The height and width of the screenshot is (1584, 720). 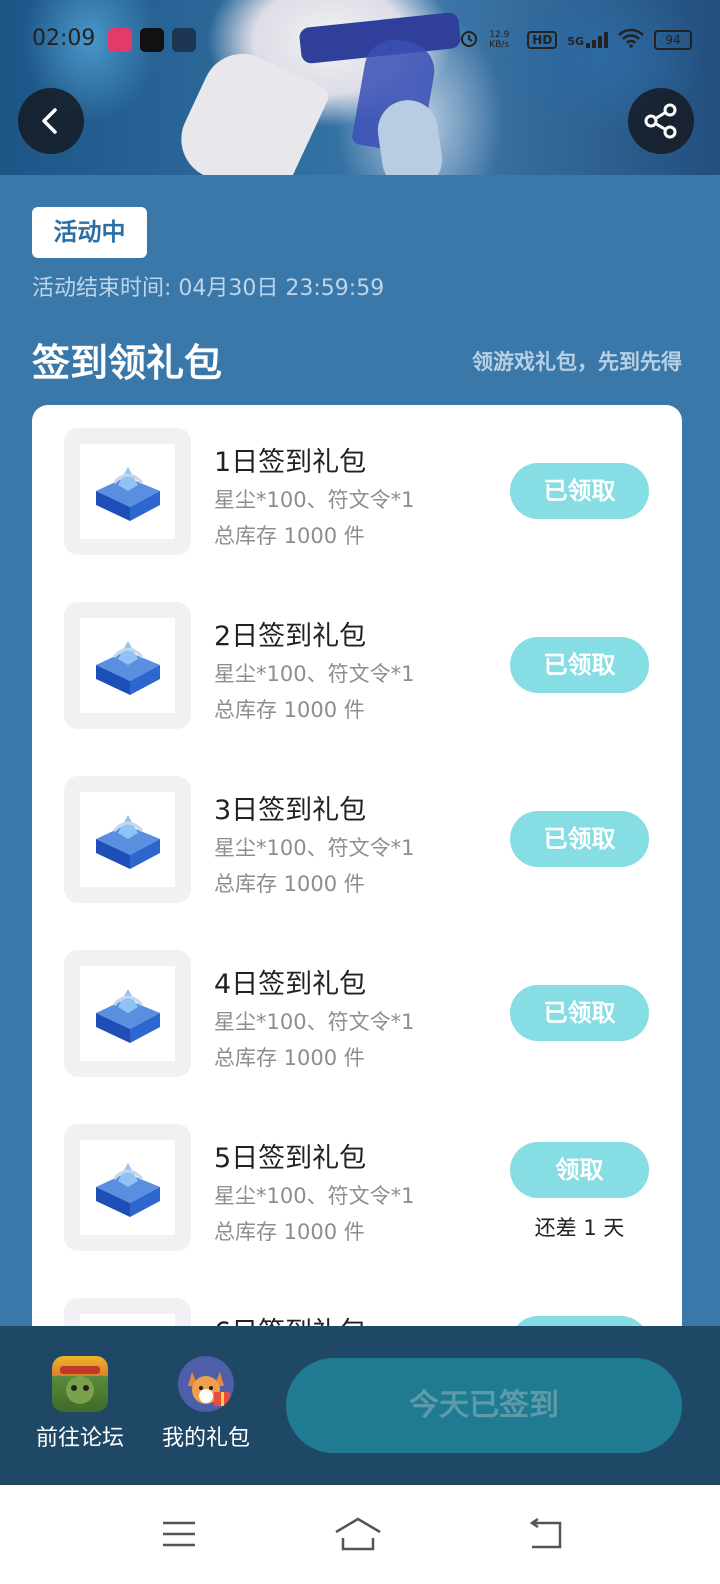 I want to click on claim-button: 领取, so click(x=579, y=1170).